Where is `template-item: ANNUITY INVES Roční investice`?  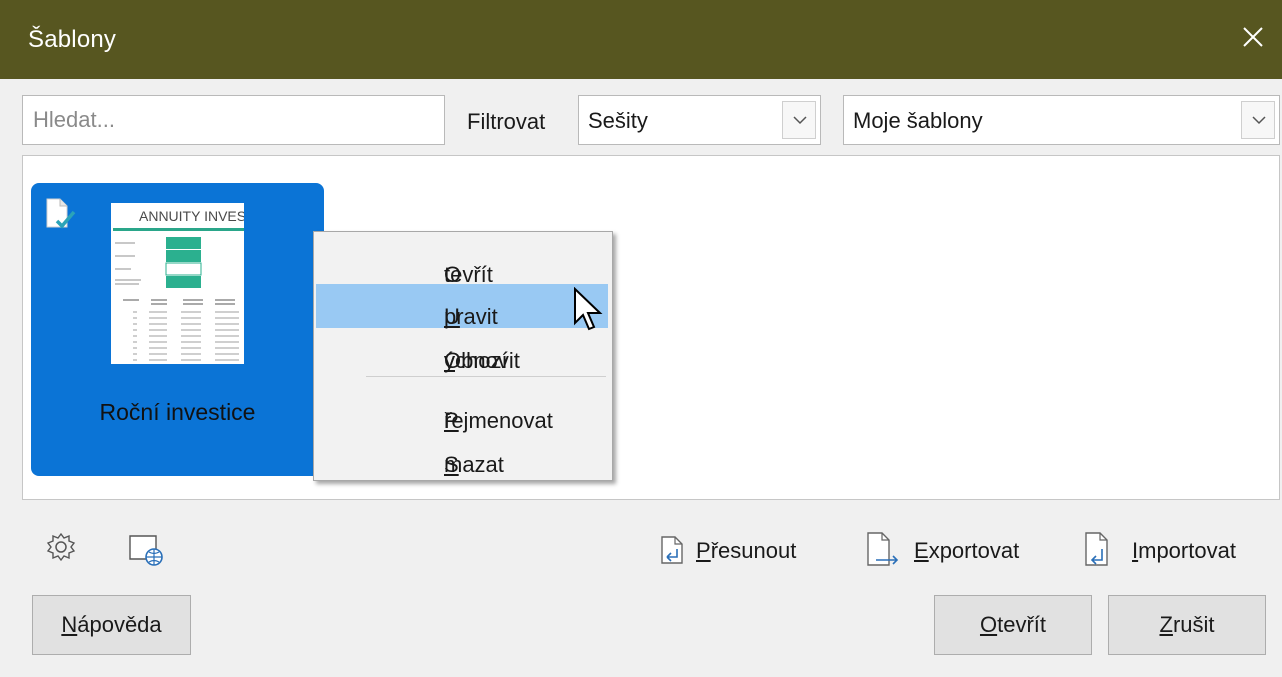
template-item: ANNUITY INVES Roční investice is located at coordinates (177, 329).